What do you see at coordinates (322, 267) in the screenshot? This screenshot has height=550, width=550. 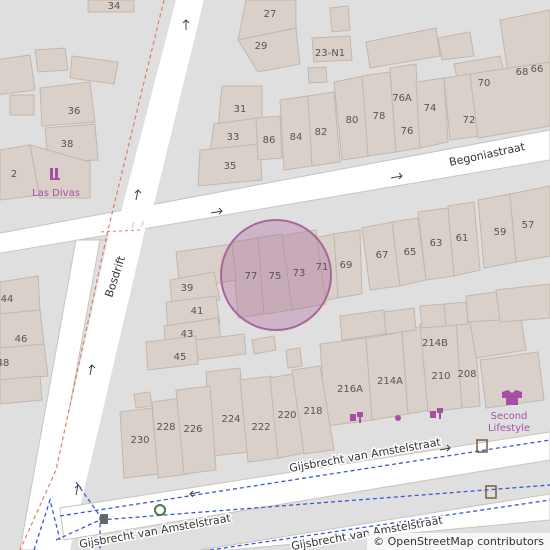 I see `house-number: 71` at bounding box center [322, 267].